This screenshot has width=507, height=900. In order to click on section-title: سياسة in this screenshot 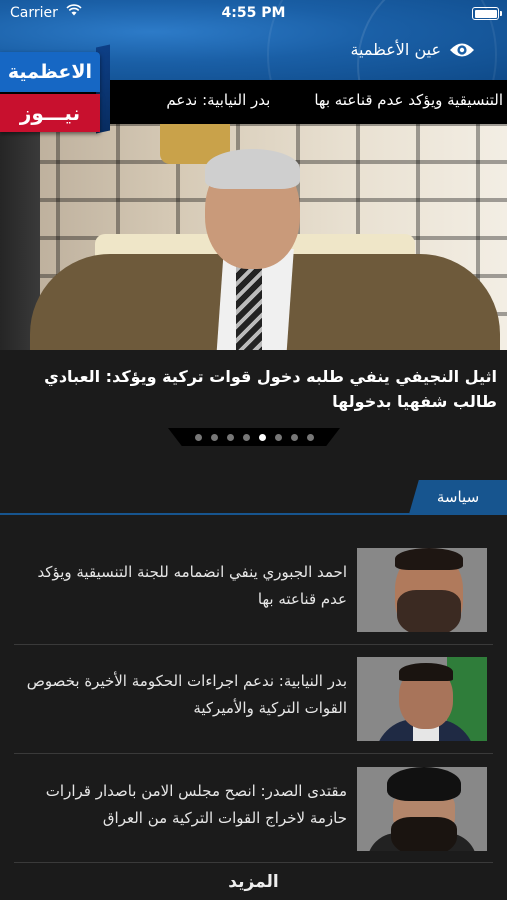, I will do `click(458, 497)`.